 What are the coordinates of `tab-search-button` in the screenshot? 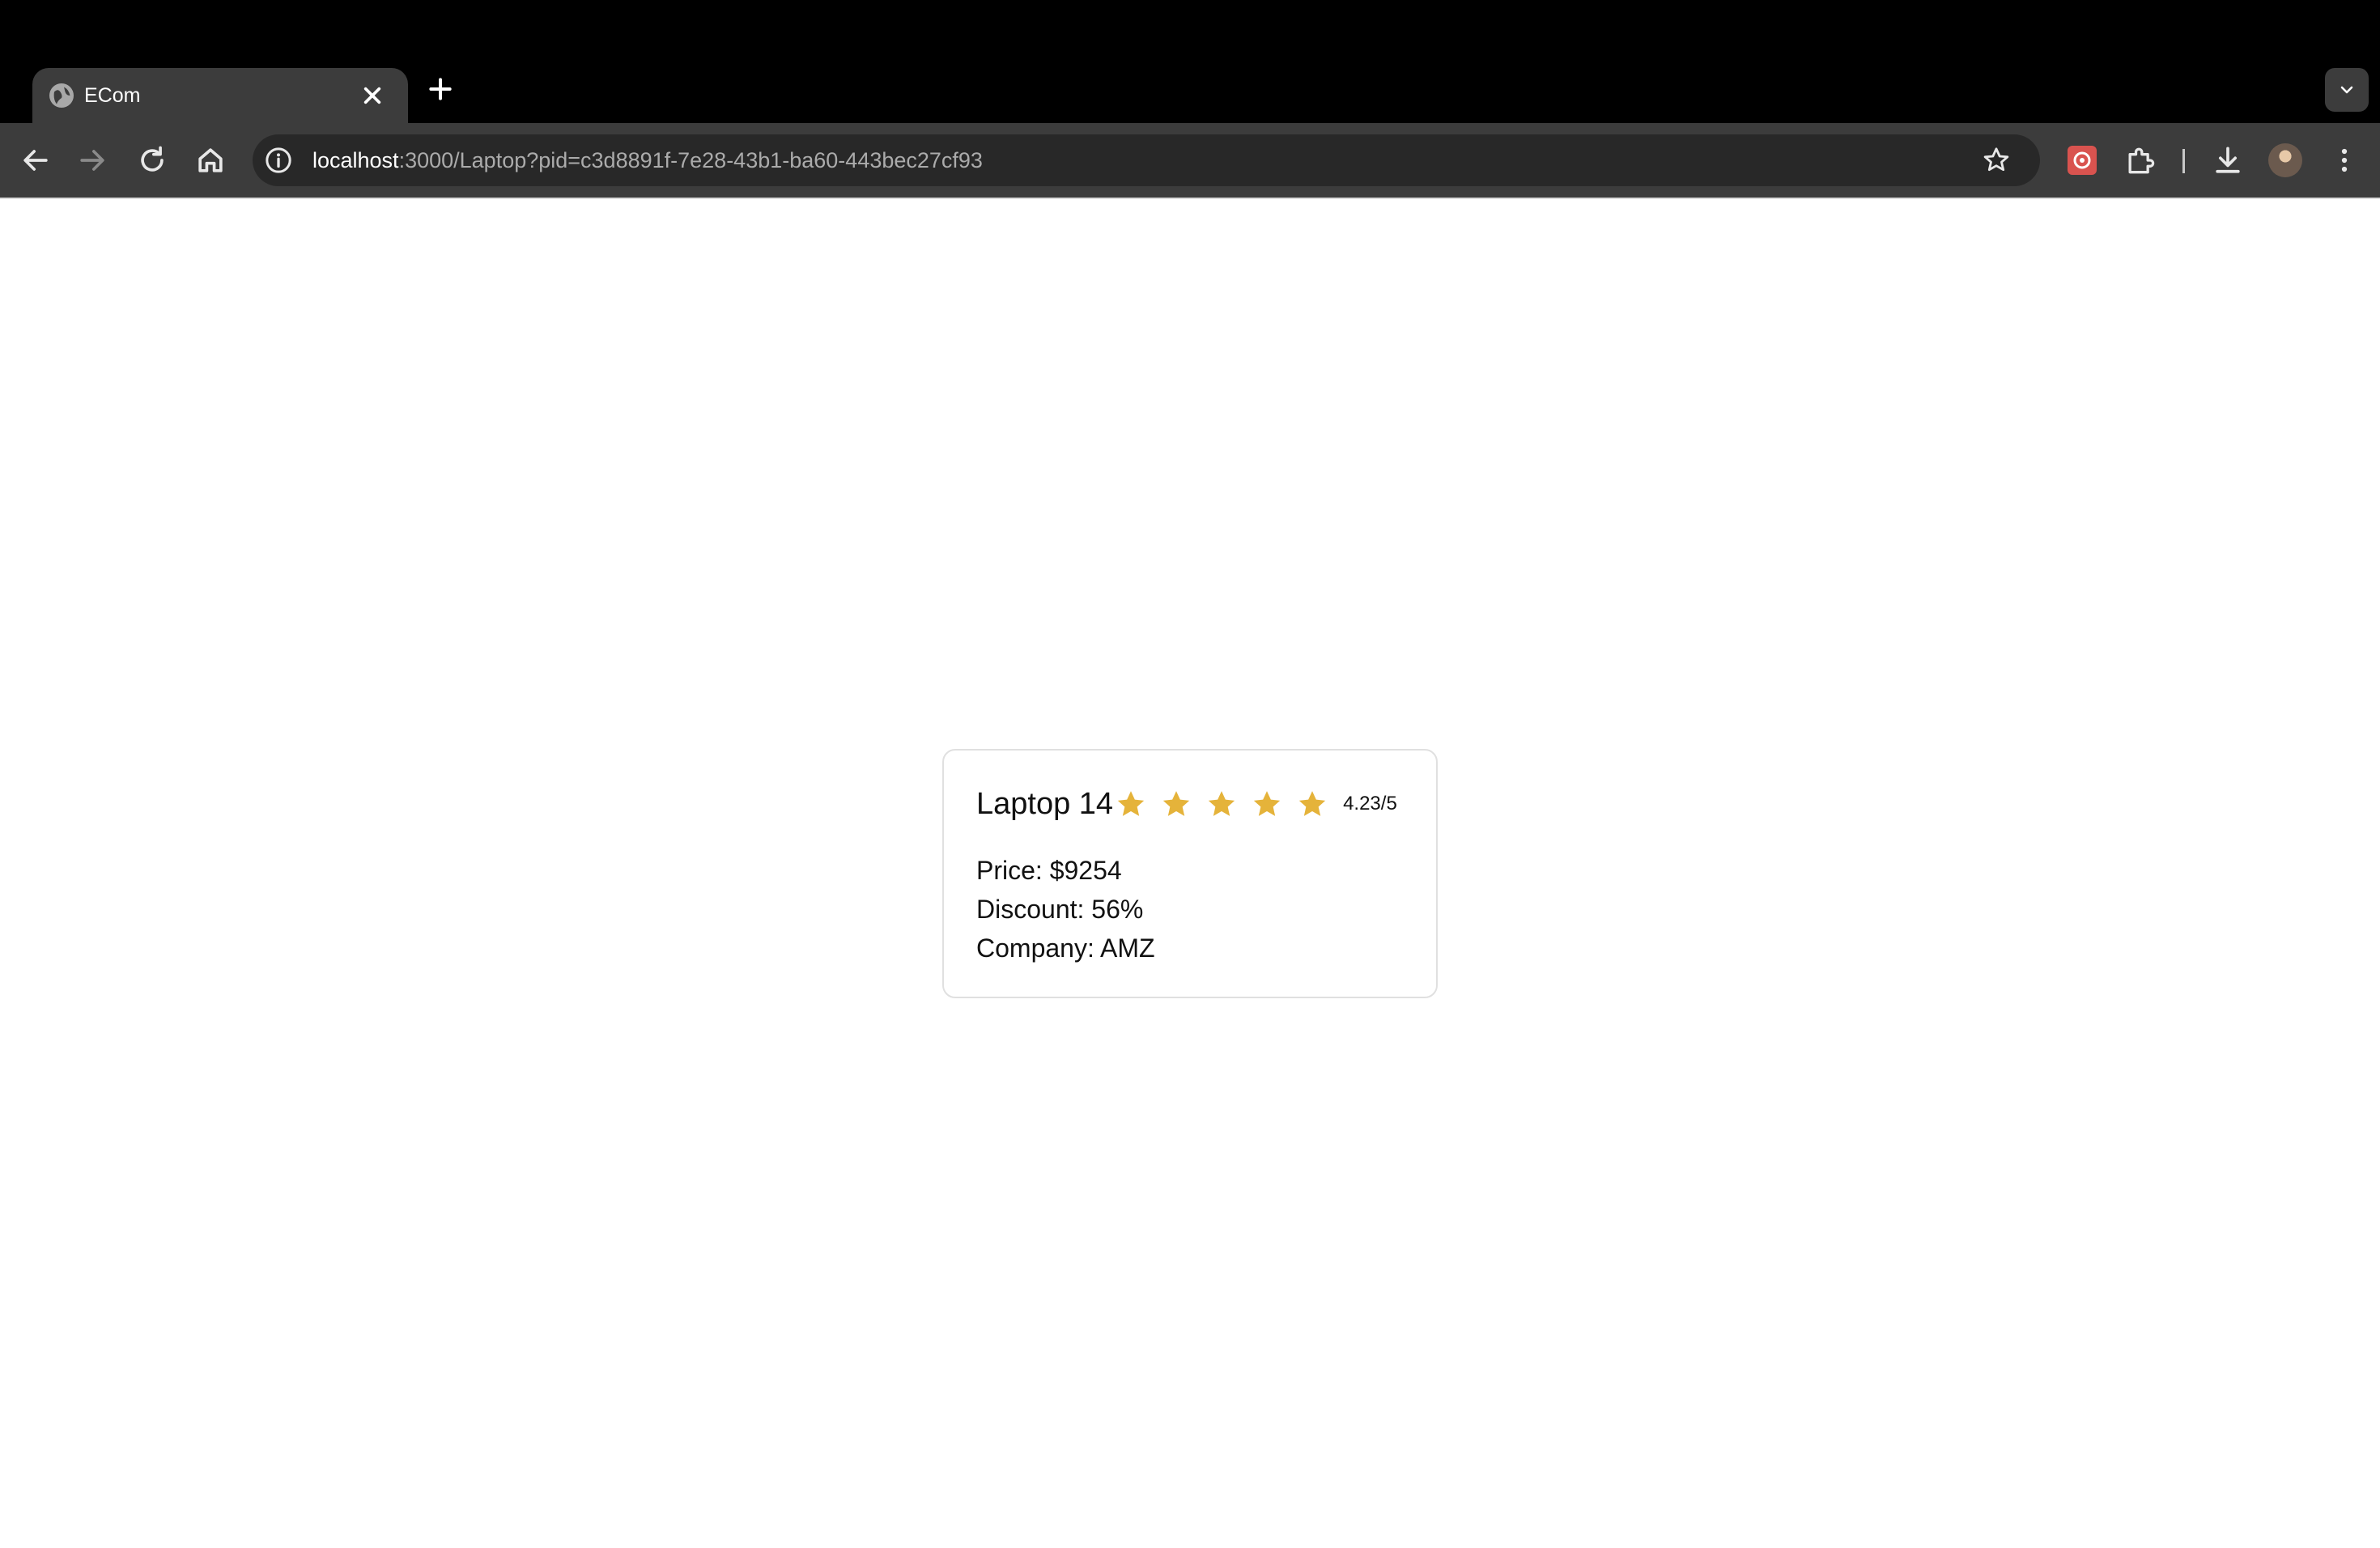 It's located at (2347, 90).